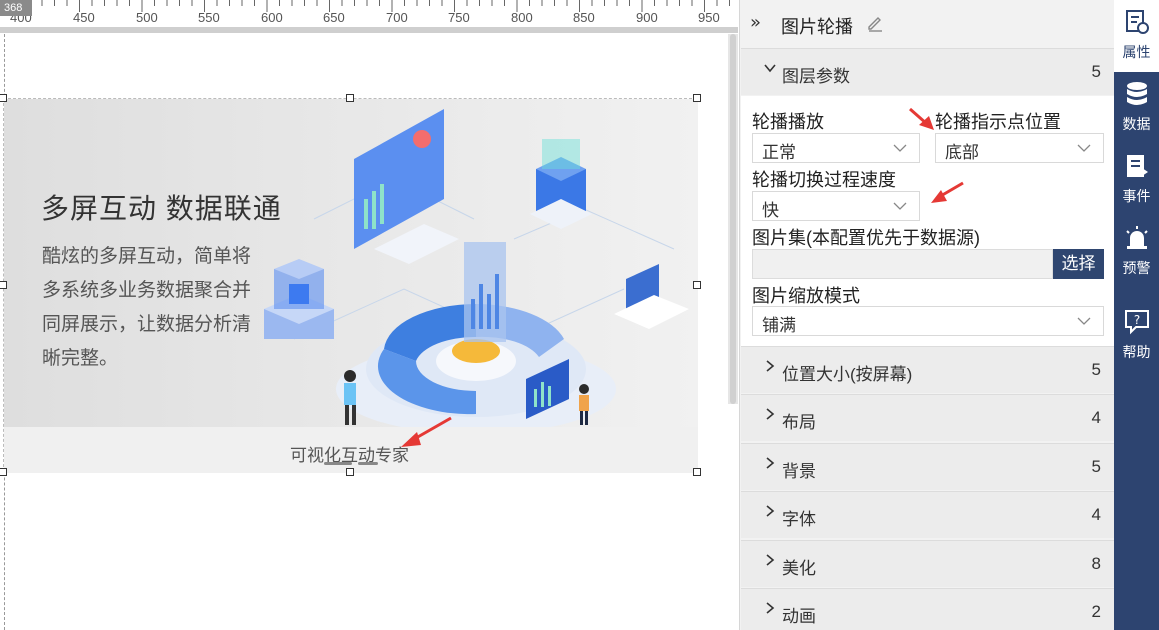 This screenshot has height=630, width=1159. I want to click on section-layout: 布局 4, so click(928, 417).